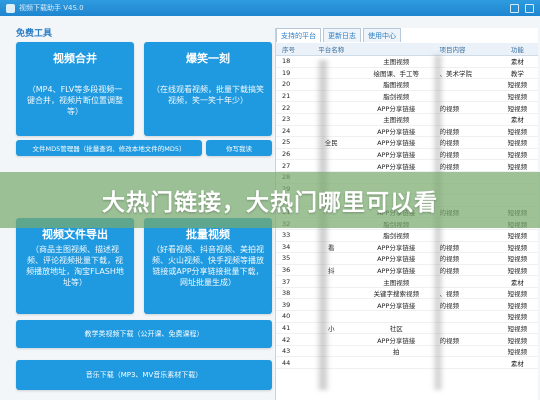  I want to click on table-cell: 44, so click(286, 362).